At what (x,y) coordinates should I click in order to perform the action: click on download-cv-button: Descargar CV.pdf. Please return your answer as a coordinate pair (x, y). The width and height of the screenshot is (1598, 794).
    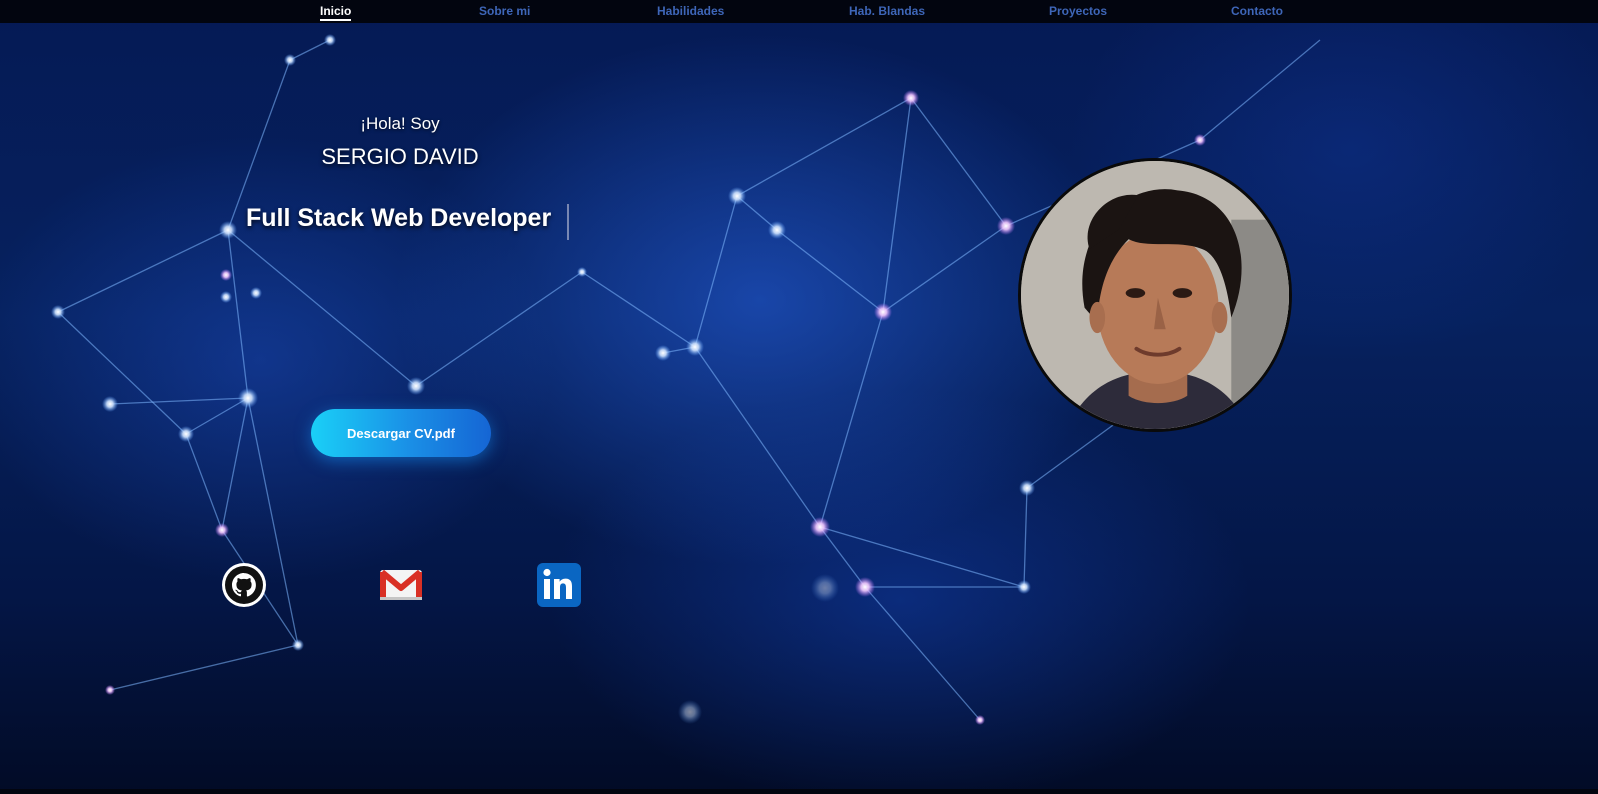
    Looking at the image, I should click on (401, 433).